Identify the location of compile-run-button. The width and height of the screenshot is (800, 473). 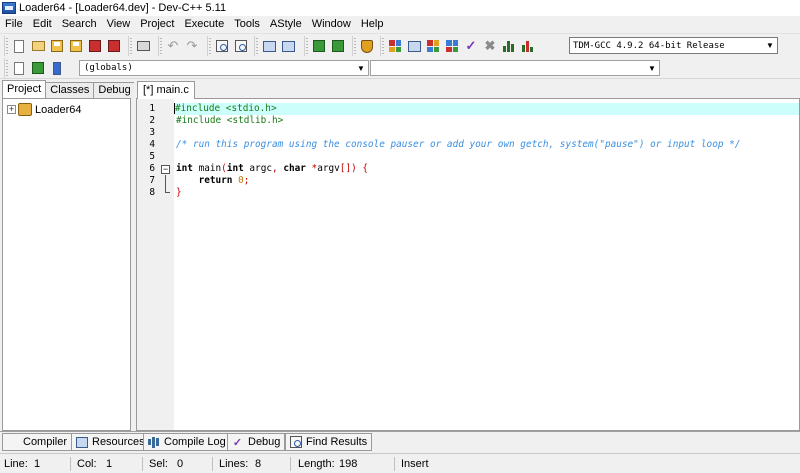
(433, 46).